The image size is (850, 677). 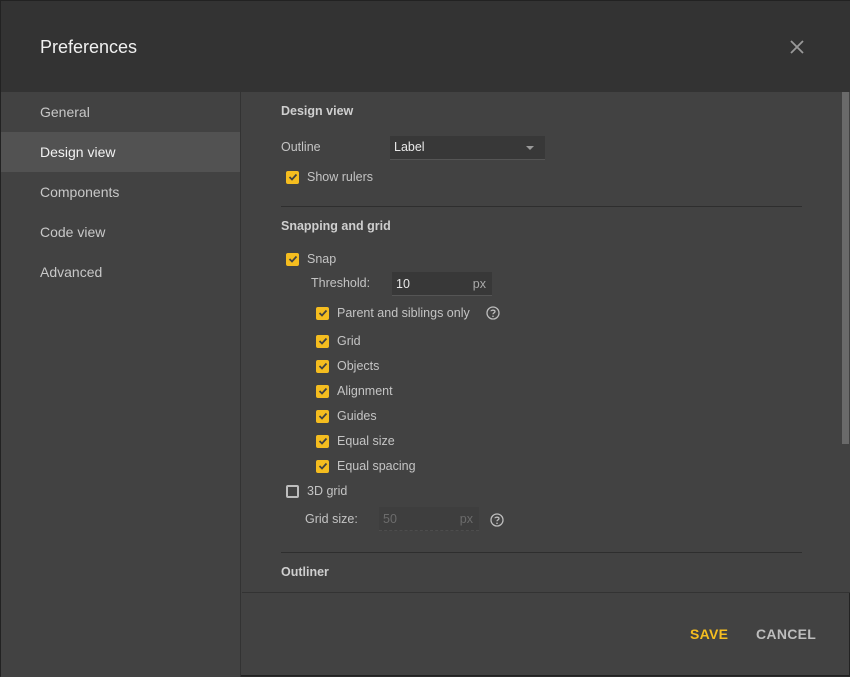 What do you see at coordinates (341, 283) in the screenshot?
I see `threshold-label: Threshold:` at bounding box center [341, 283].